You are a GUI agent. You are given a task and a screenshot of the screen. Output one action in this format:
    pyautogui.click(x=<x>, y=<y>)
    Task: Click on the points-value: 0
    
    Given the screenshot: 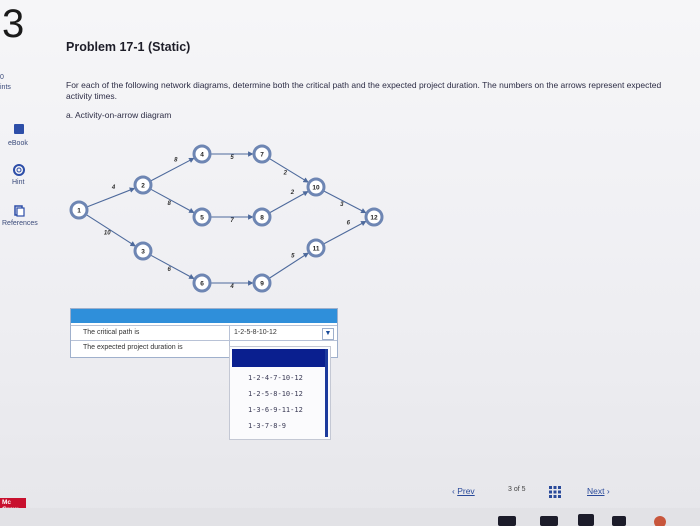 What is the action you would take?
    pyautogui.click(x=2, y=77)
    